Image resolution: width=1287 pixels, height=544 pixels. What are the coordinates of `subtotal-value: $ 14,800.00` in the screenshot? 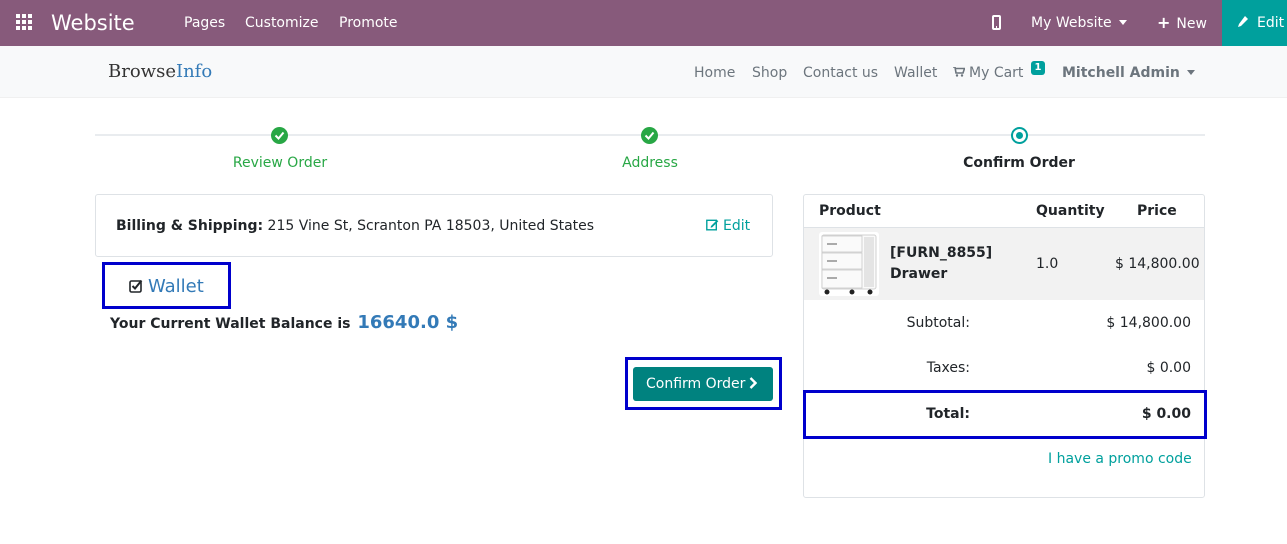 It's located at (1148, 323).